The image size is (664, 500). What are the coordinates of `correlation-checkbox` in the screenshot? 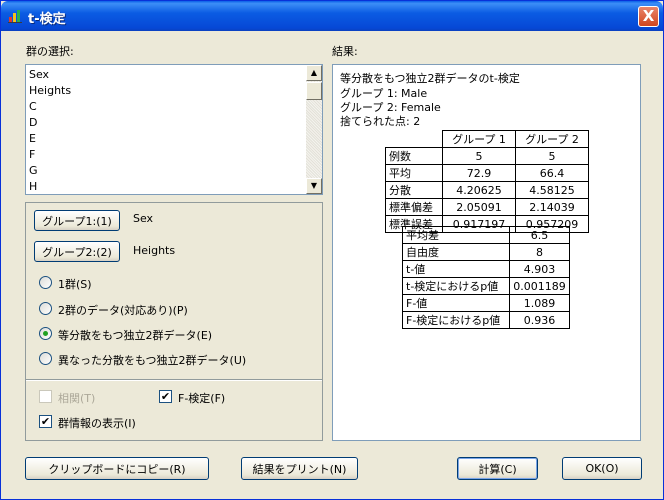 It's located at (45, 396).